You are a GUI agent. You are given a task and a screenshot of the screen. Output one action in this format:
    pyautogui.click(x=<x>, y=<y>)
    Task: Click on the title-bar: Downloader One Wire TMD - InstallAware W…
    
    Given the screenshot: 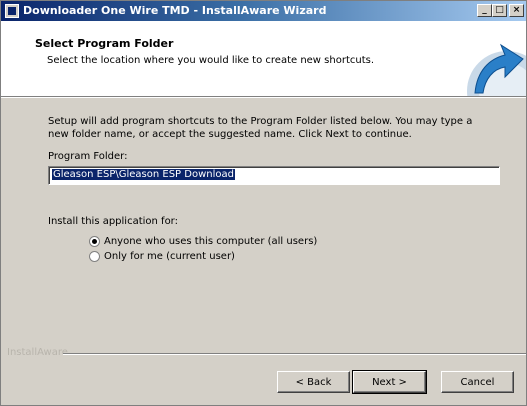 What is the action you would take?
    pyautogui.click(x=263, y=11)
    